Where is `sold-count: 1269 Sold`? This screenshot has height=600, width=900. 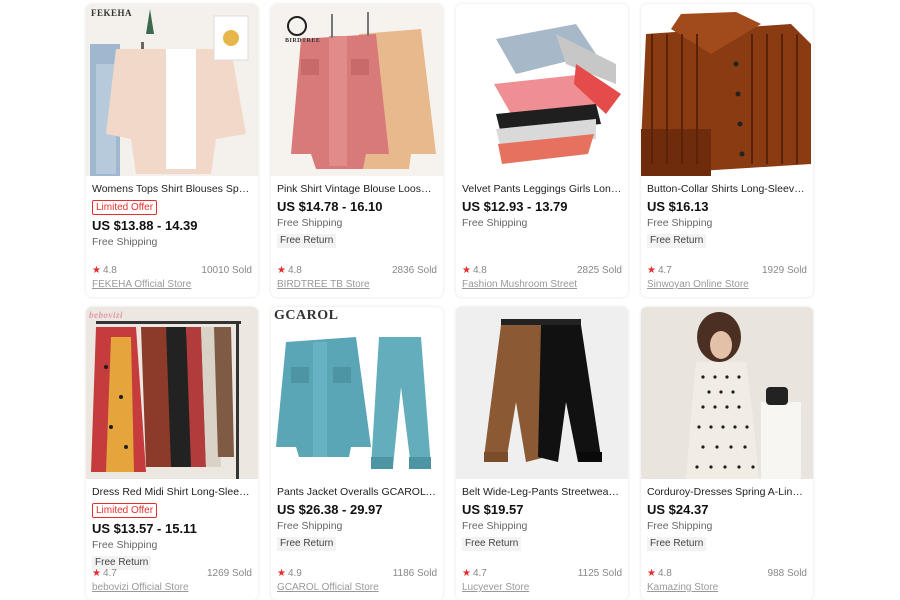 sold-count: 1269 Sold is located at coordinates (229, 573).